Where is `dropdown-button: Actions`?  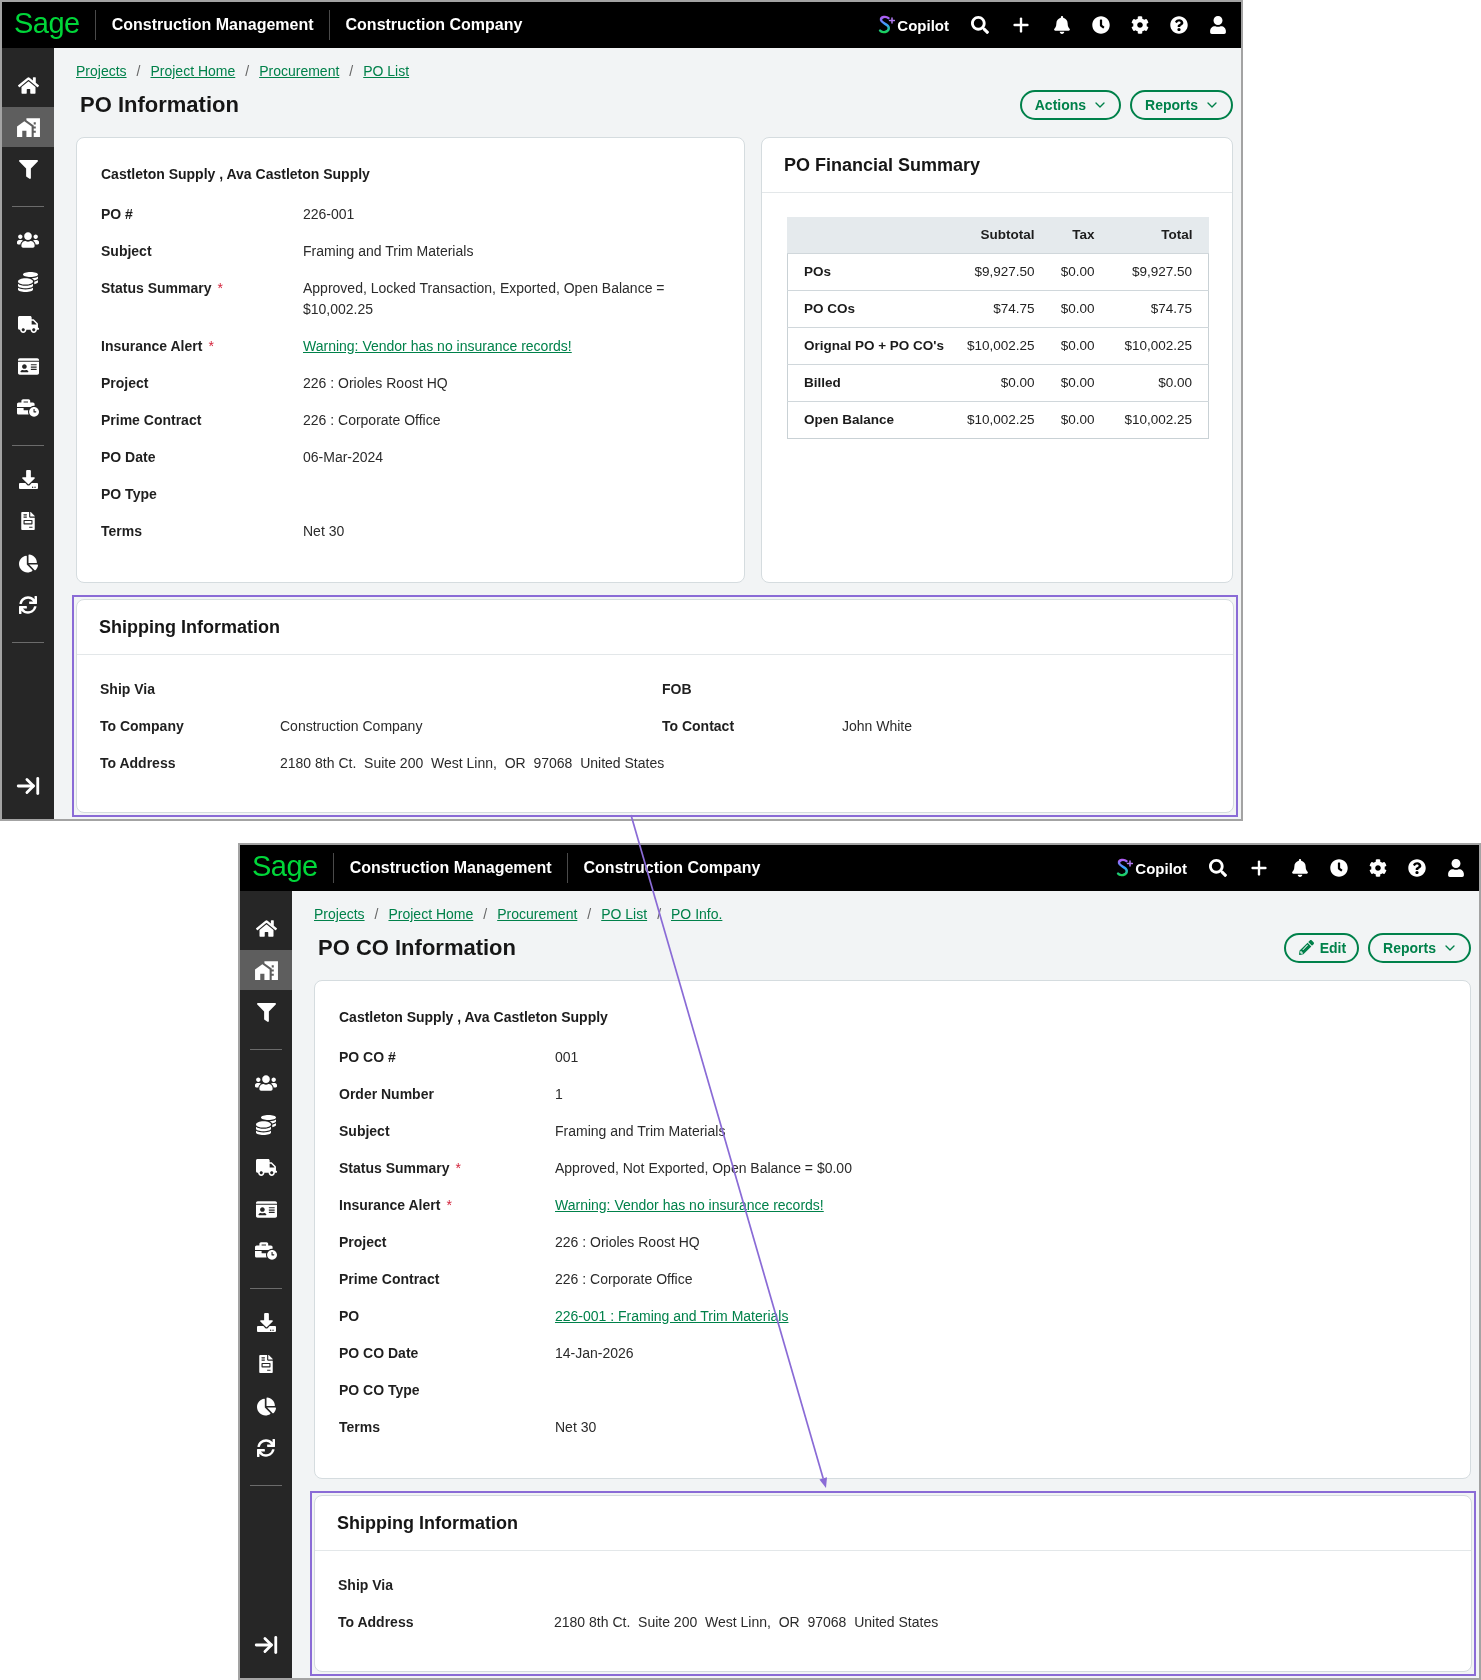
dropdown-button: Actions is located at coordinates (1070, 104).